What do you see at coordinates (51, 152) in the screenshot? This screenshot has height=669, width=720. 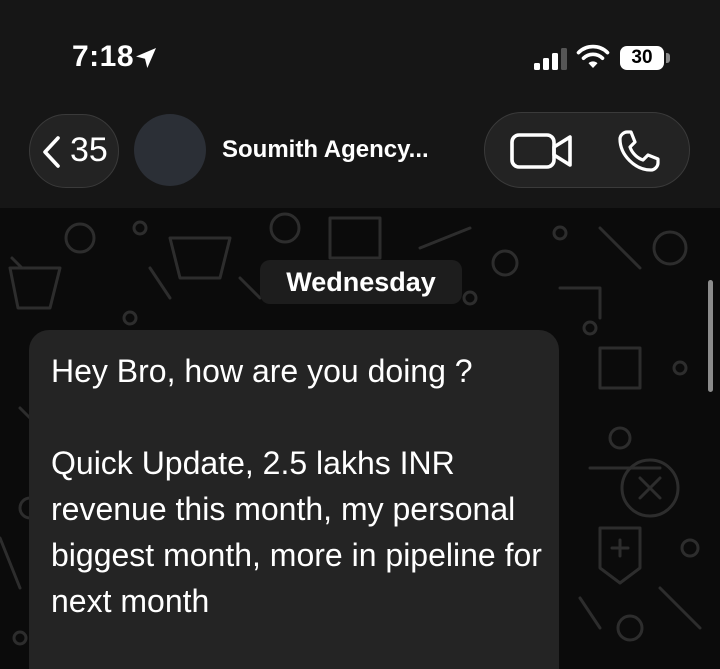 I see `chevron-left-icon` at bounding box center [51, 152].